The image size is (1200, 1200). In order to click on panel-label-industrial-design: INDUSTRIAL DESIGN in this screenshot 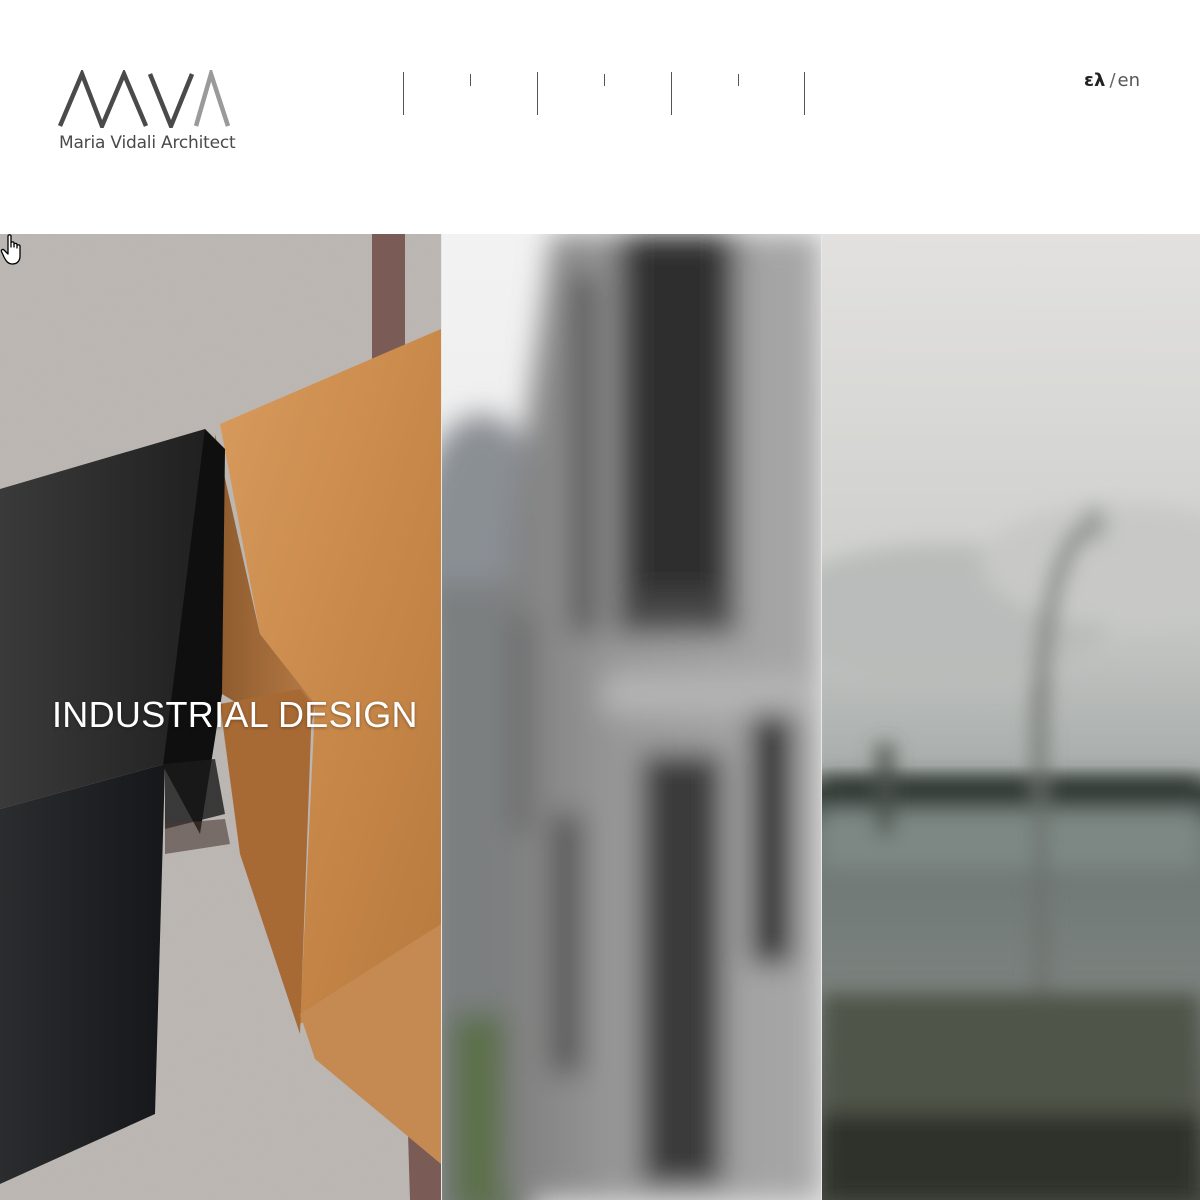, I will do `click(235, 714)`.